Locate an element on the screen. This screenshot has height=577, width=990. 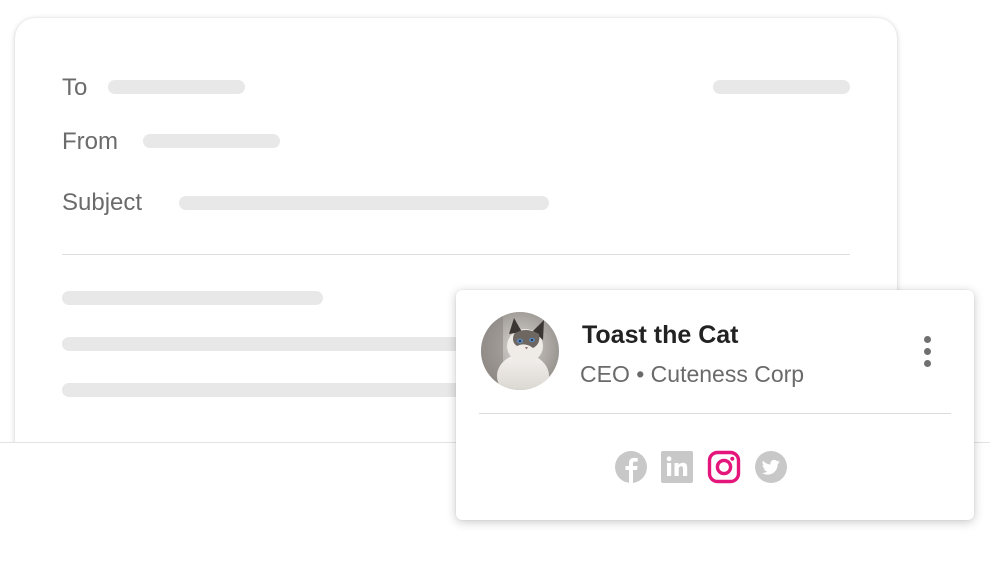
twitter-icon is located at coordinates (771, 467).